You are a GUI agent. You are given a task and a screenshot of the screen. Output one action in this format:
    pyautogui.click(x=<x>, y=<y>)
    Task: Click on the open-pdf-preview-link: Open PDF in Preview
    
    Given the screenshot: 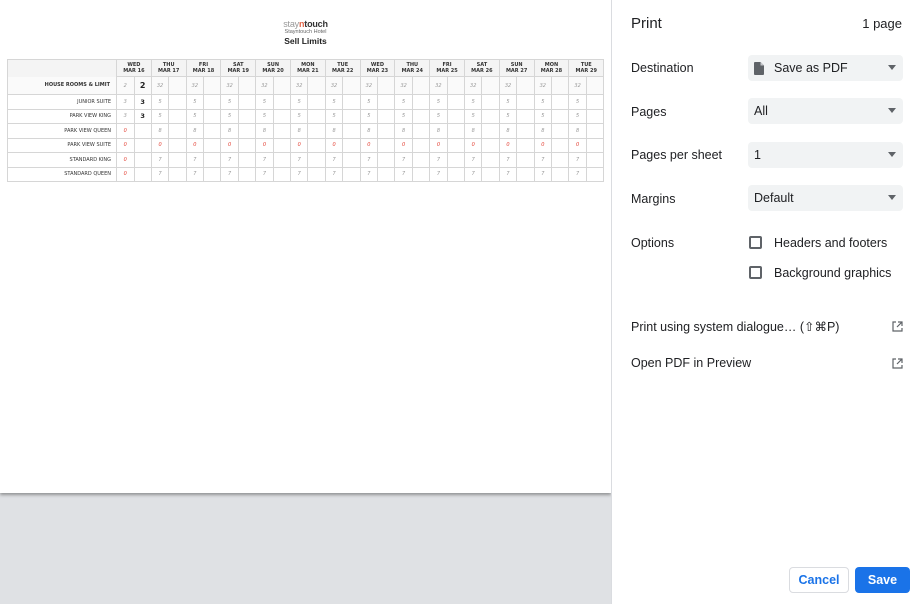 What is the action you would take?
    pyautogui.click(x=767, y=366)
    